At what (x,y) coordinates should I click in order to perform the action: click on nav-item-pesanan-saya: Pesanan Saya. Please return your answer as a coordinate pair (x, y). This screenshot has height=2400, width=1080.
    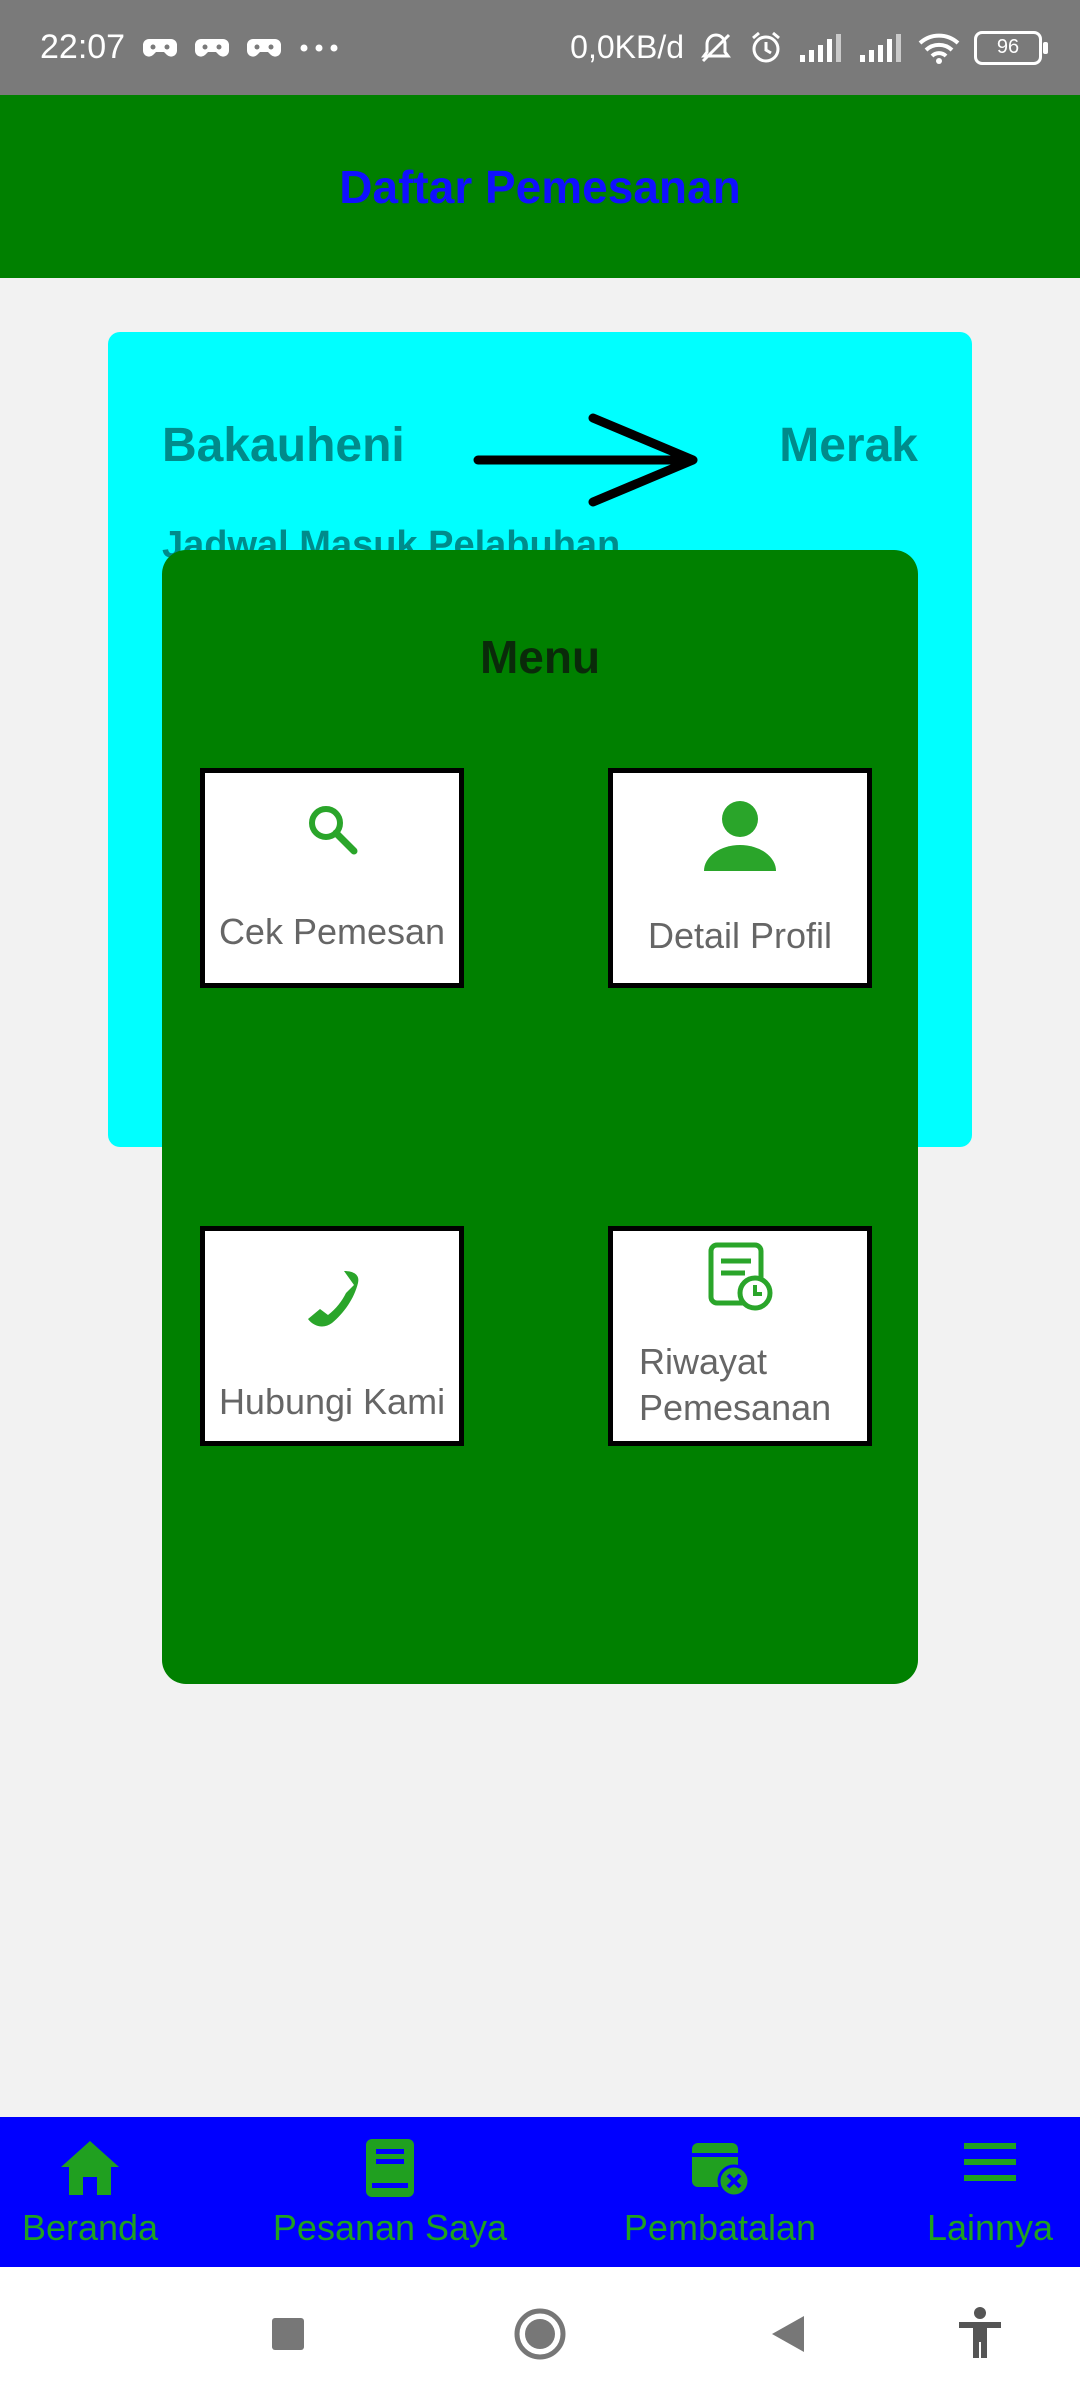
    Looking at the image, I should click on (390, 2192).